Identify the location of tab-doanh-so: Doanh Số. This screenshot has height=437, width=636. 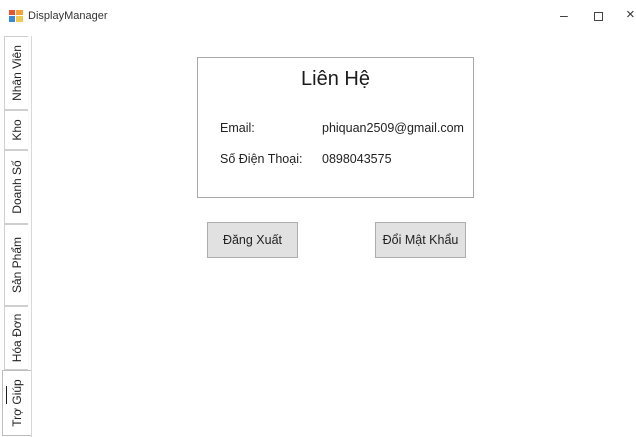
(16, 187).